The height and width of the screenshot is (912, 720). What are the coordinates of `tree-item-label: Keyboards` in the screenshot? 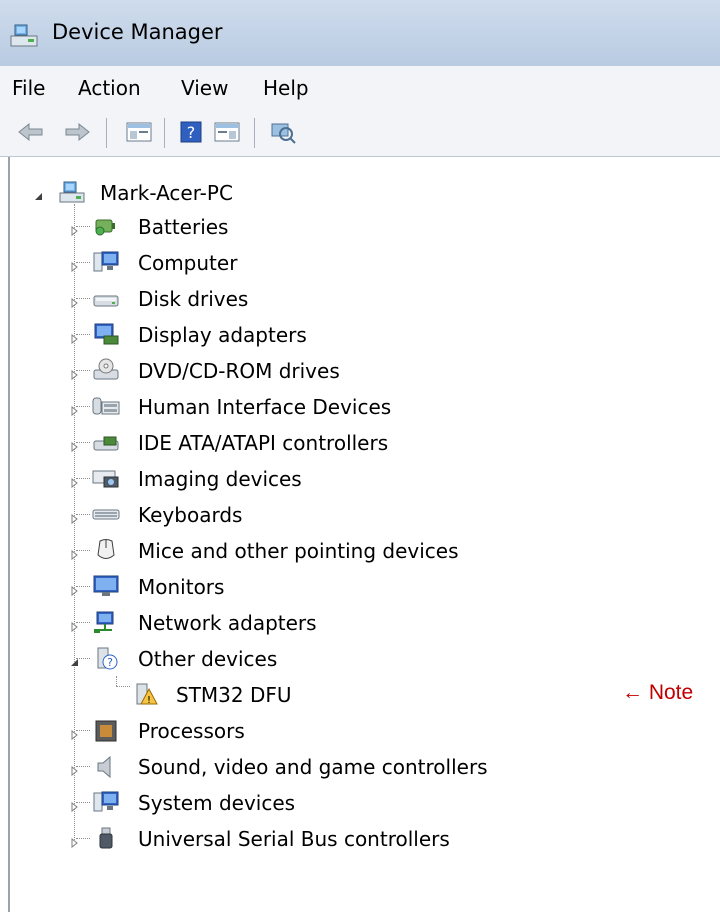 It's located at (190, 515).